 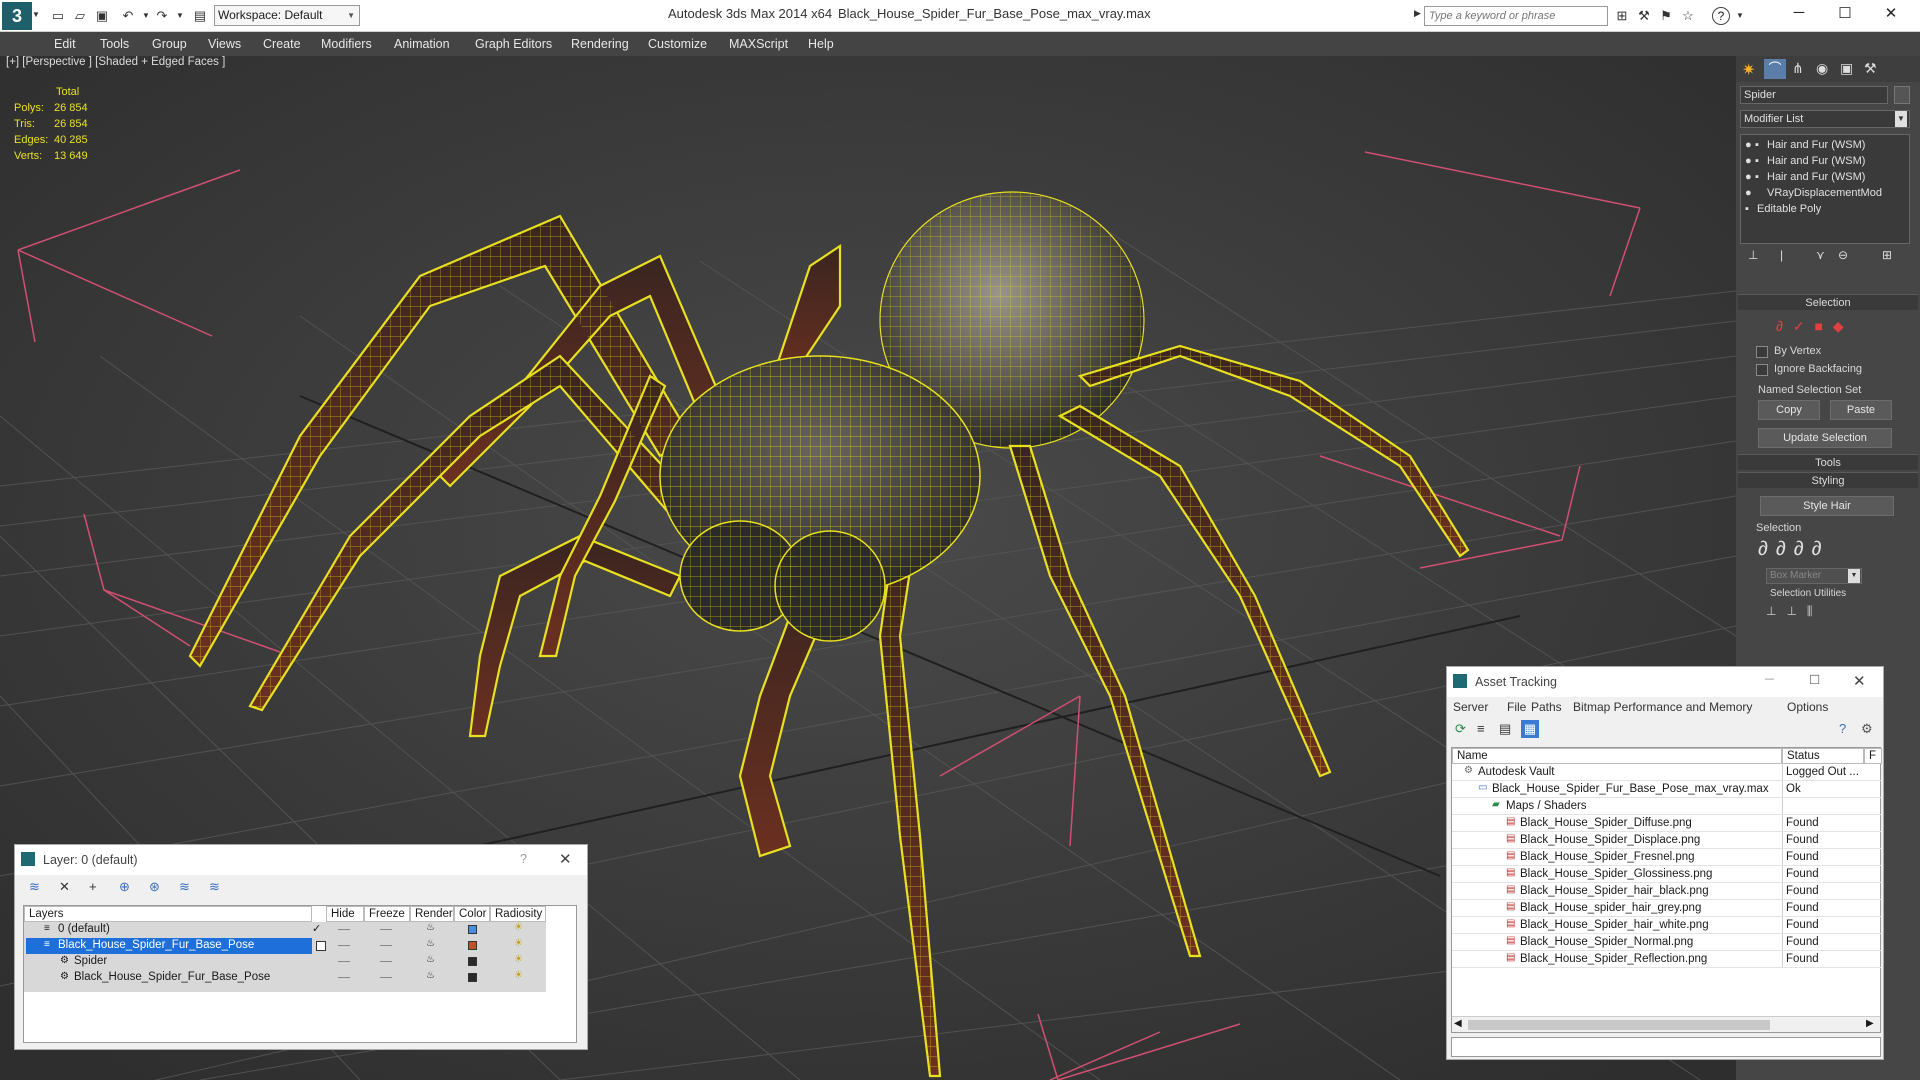 I want to click on save-file-icon: ▣, so click(x=102, y=16).